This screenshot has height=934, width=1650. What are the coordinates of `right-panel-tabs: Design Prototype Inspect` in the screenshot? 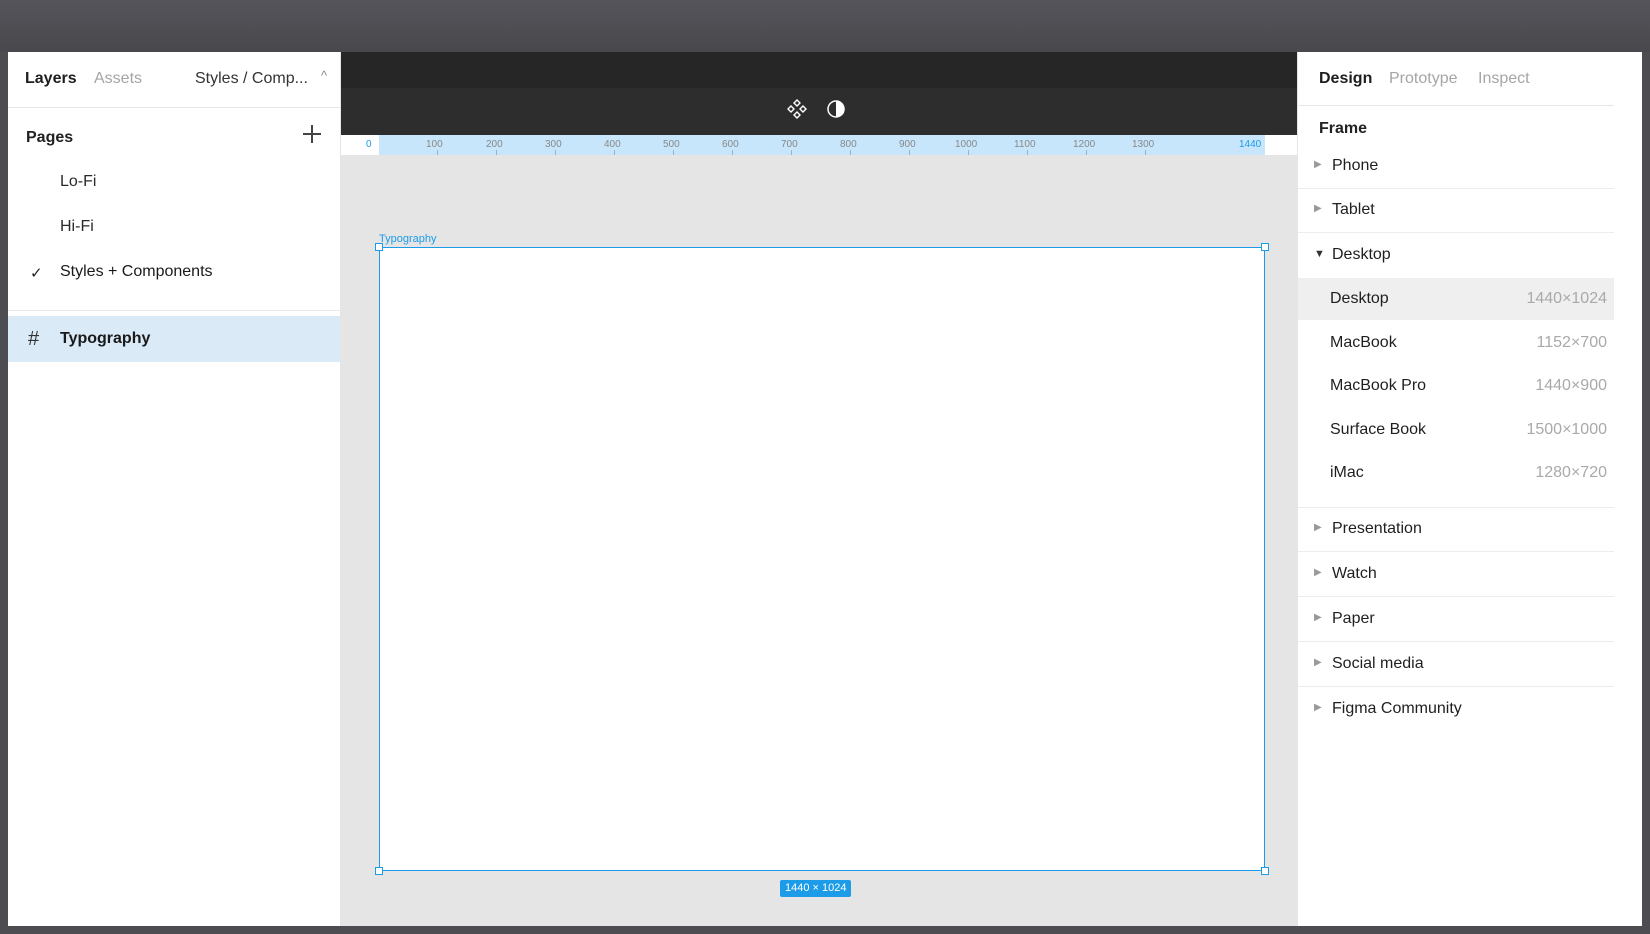 It's located at (1456, 79).